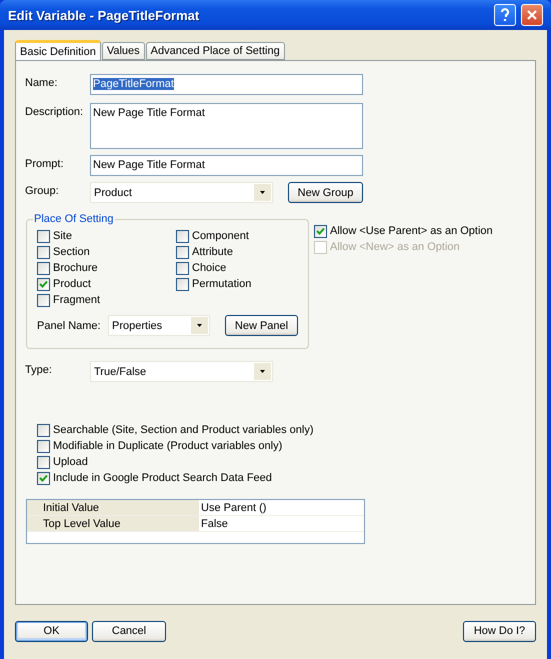 This screenshot has width=551, height=659. Describe the element at coordinates (226, 84) in the screenshot. I see `input-field: PageTitleFormat` at that location.